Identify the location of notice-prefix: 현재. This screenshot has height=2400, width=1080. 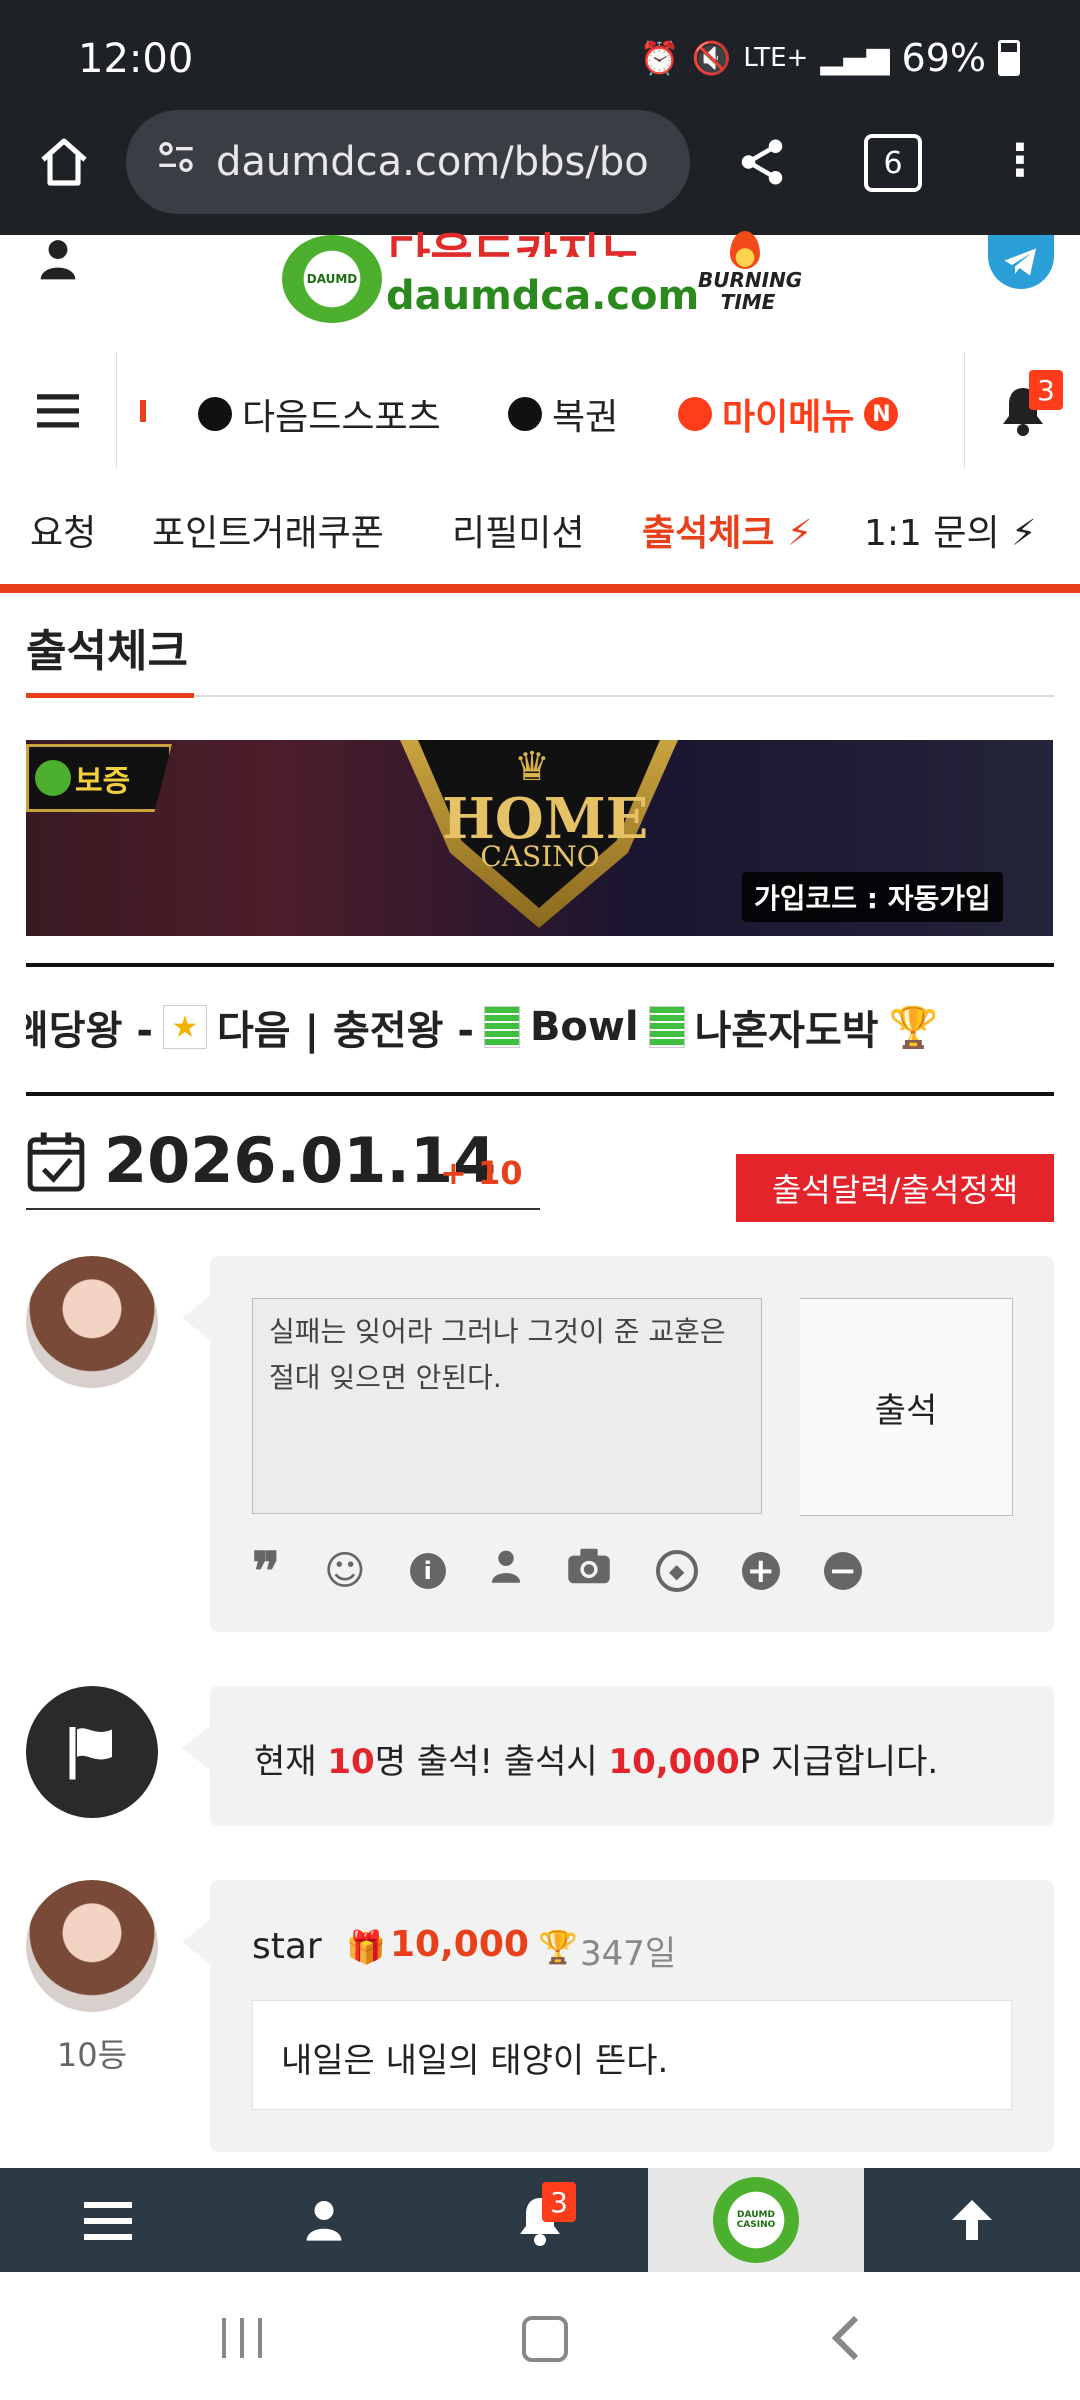
(291, 1762).